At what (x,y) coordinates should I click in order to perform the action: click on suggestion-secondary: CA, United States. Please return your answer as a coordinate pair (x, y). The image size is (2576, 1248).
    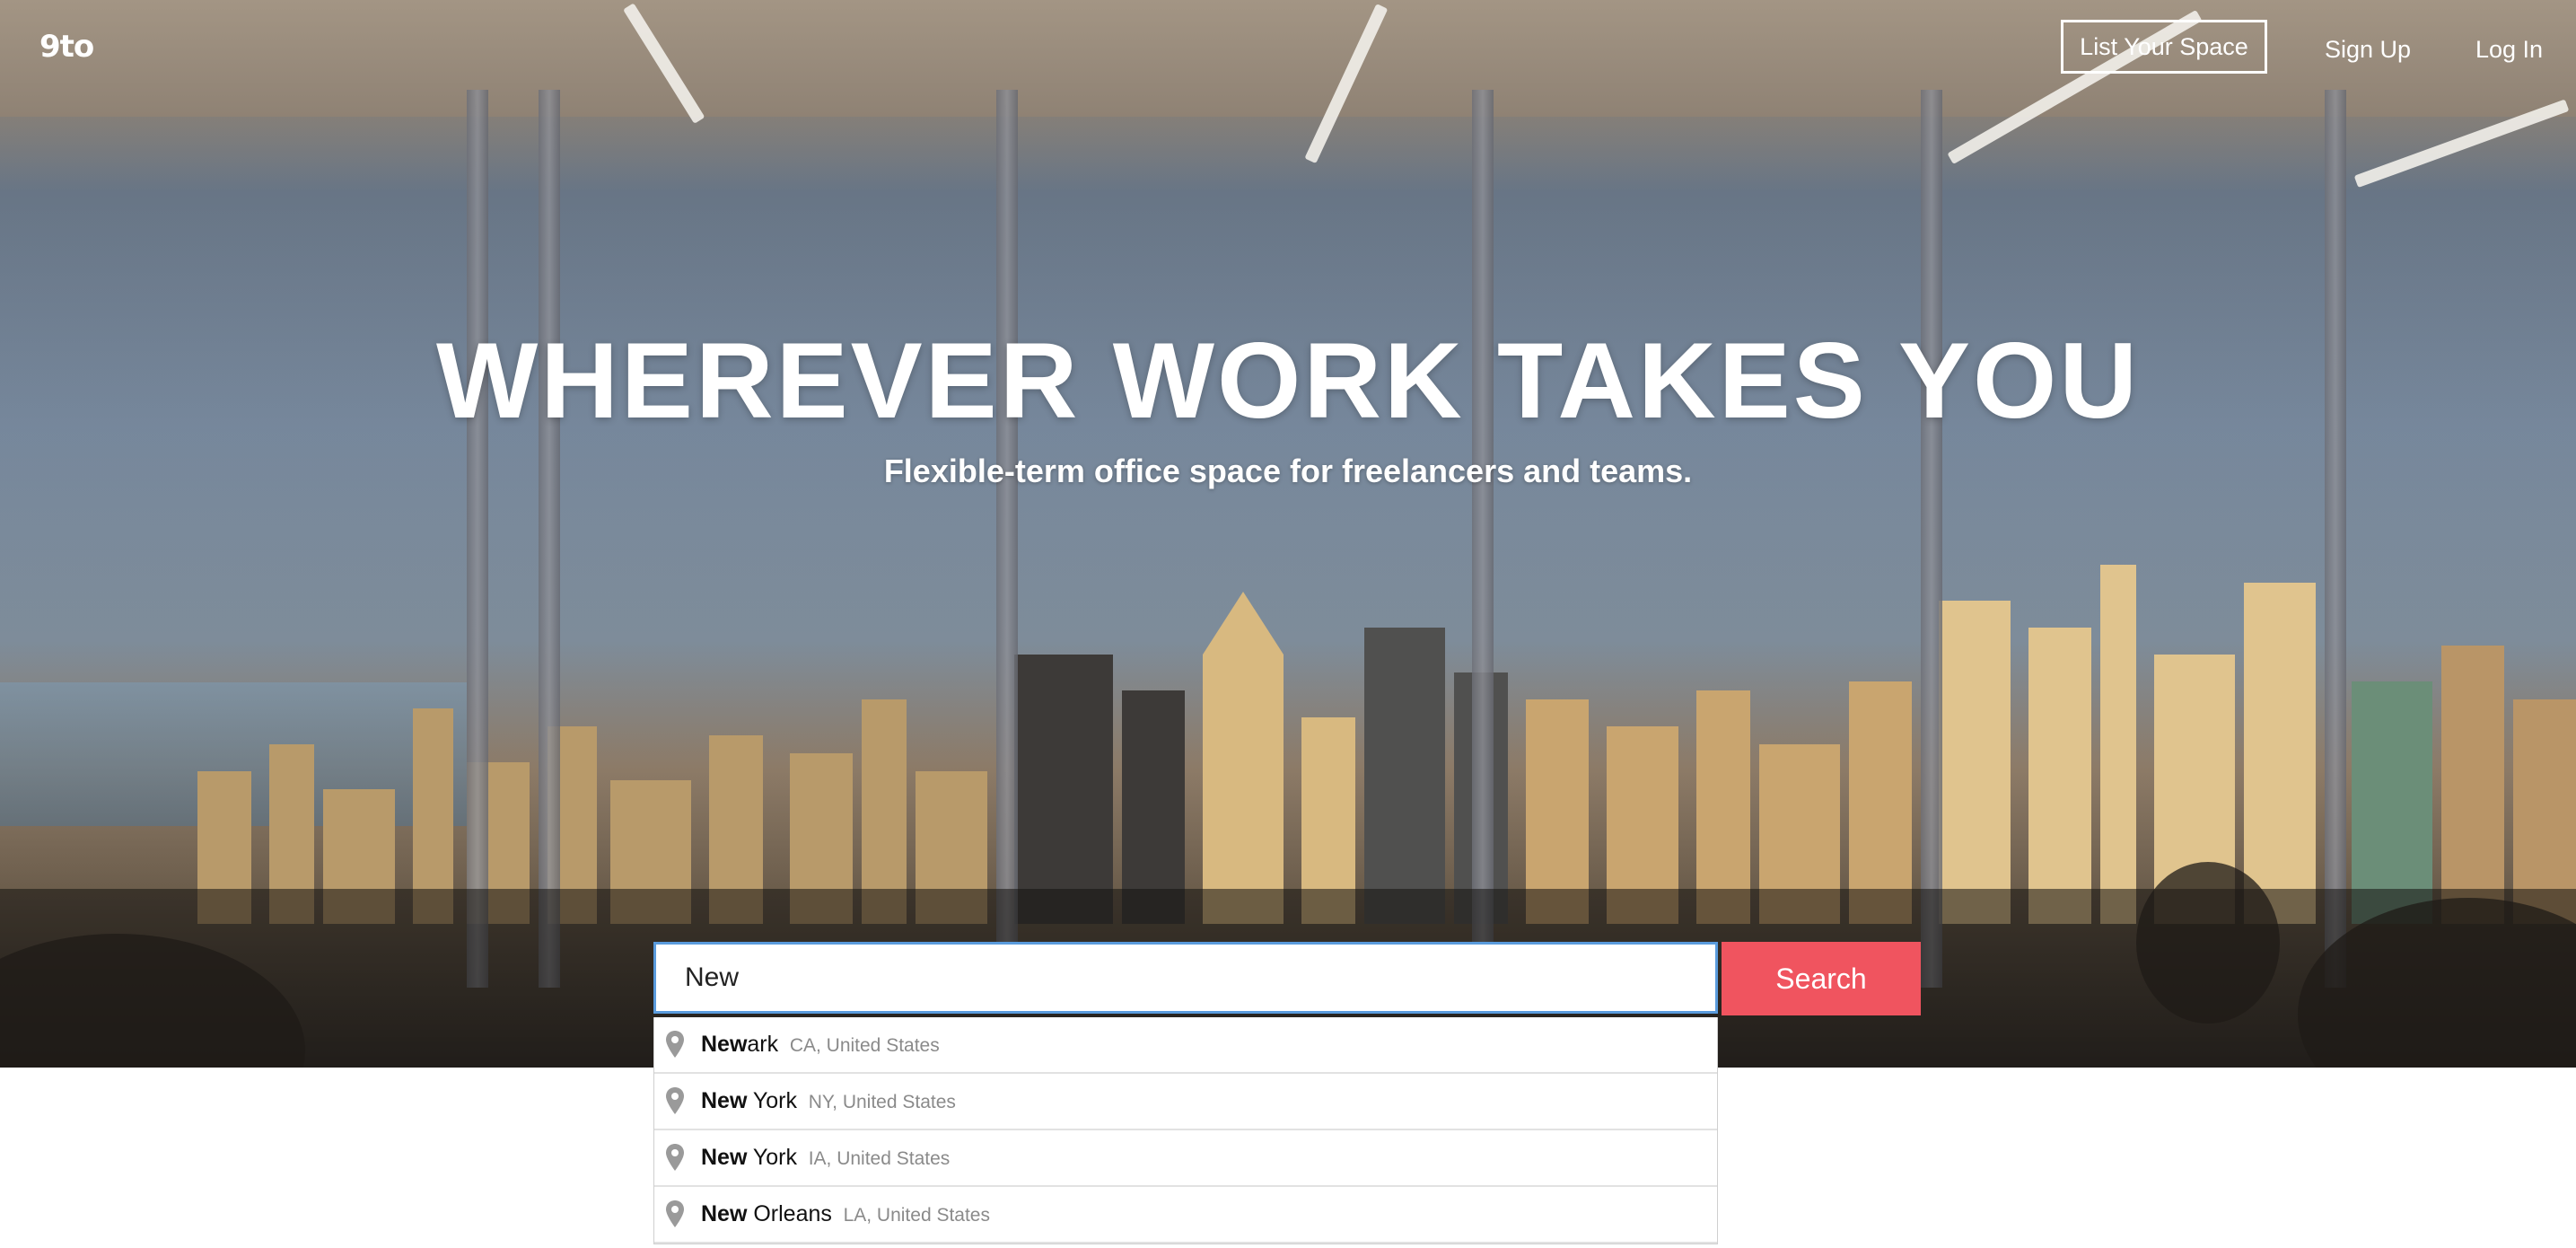
    Looking at the image, I should click on (864, 1045).